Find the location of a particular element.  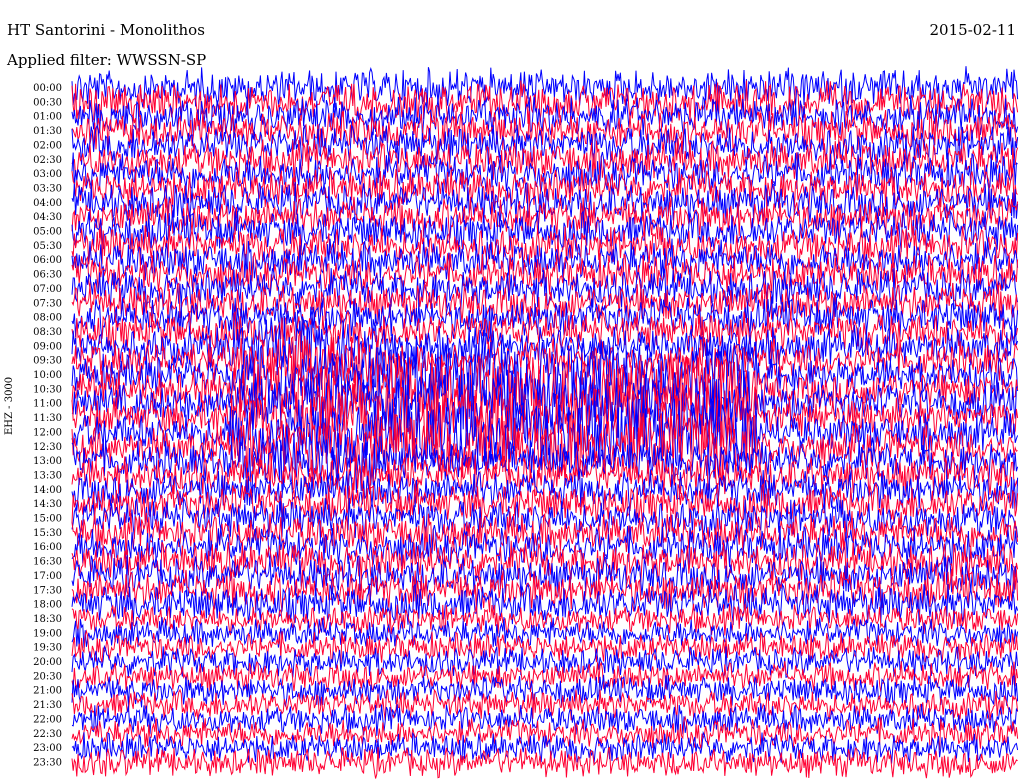

row-label-1800: 18:00 is located at coordinates (47, 605).